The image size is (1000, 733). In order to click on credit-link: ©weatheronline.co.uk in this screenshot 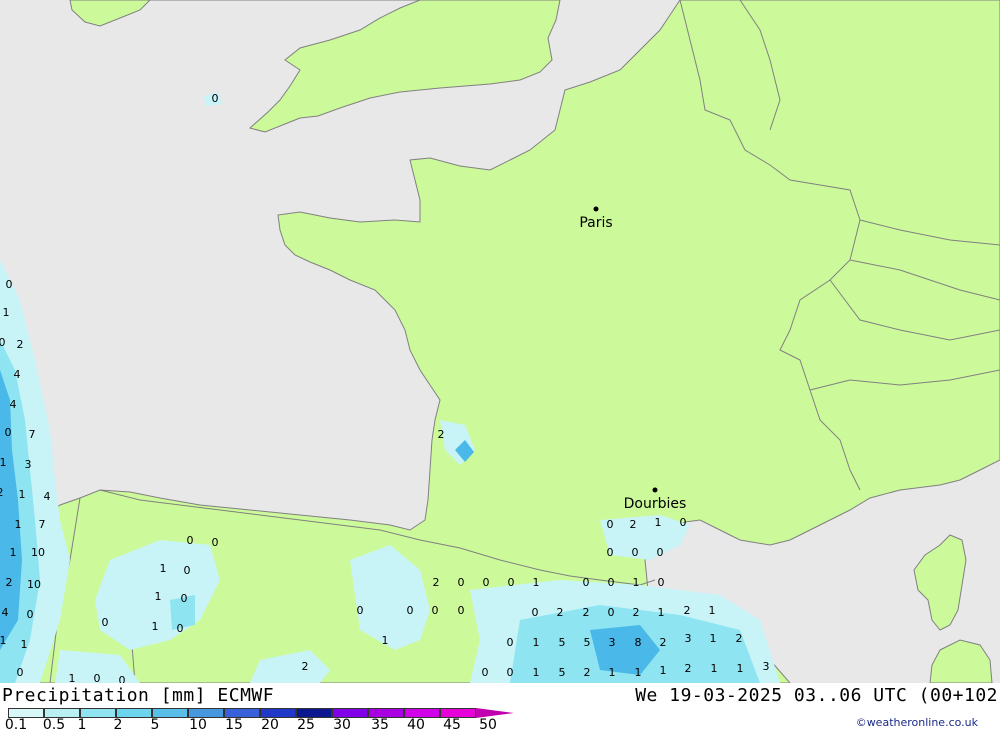, I will do `click(917, 722)`.